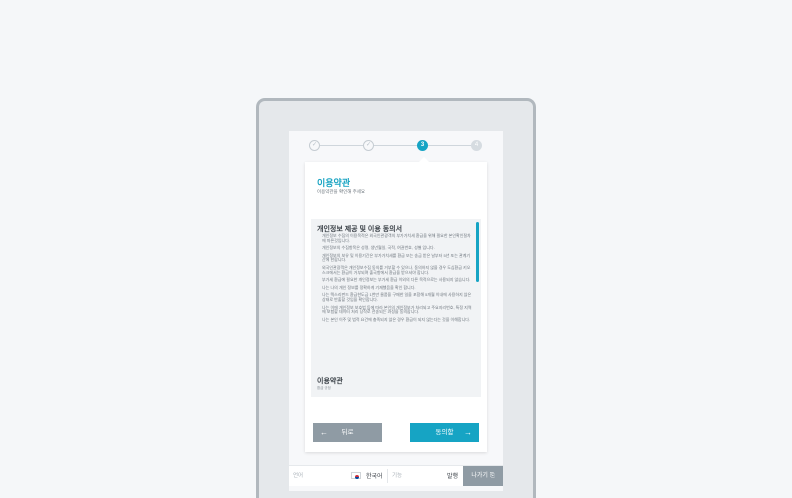 The height and width of the screenshot is (498, 792). What do you see at coordinates (314, 145) in the screenshot?
I see `step-1-check-icon: ✓` at bounding box center [314, 145].